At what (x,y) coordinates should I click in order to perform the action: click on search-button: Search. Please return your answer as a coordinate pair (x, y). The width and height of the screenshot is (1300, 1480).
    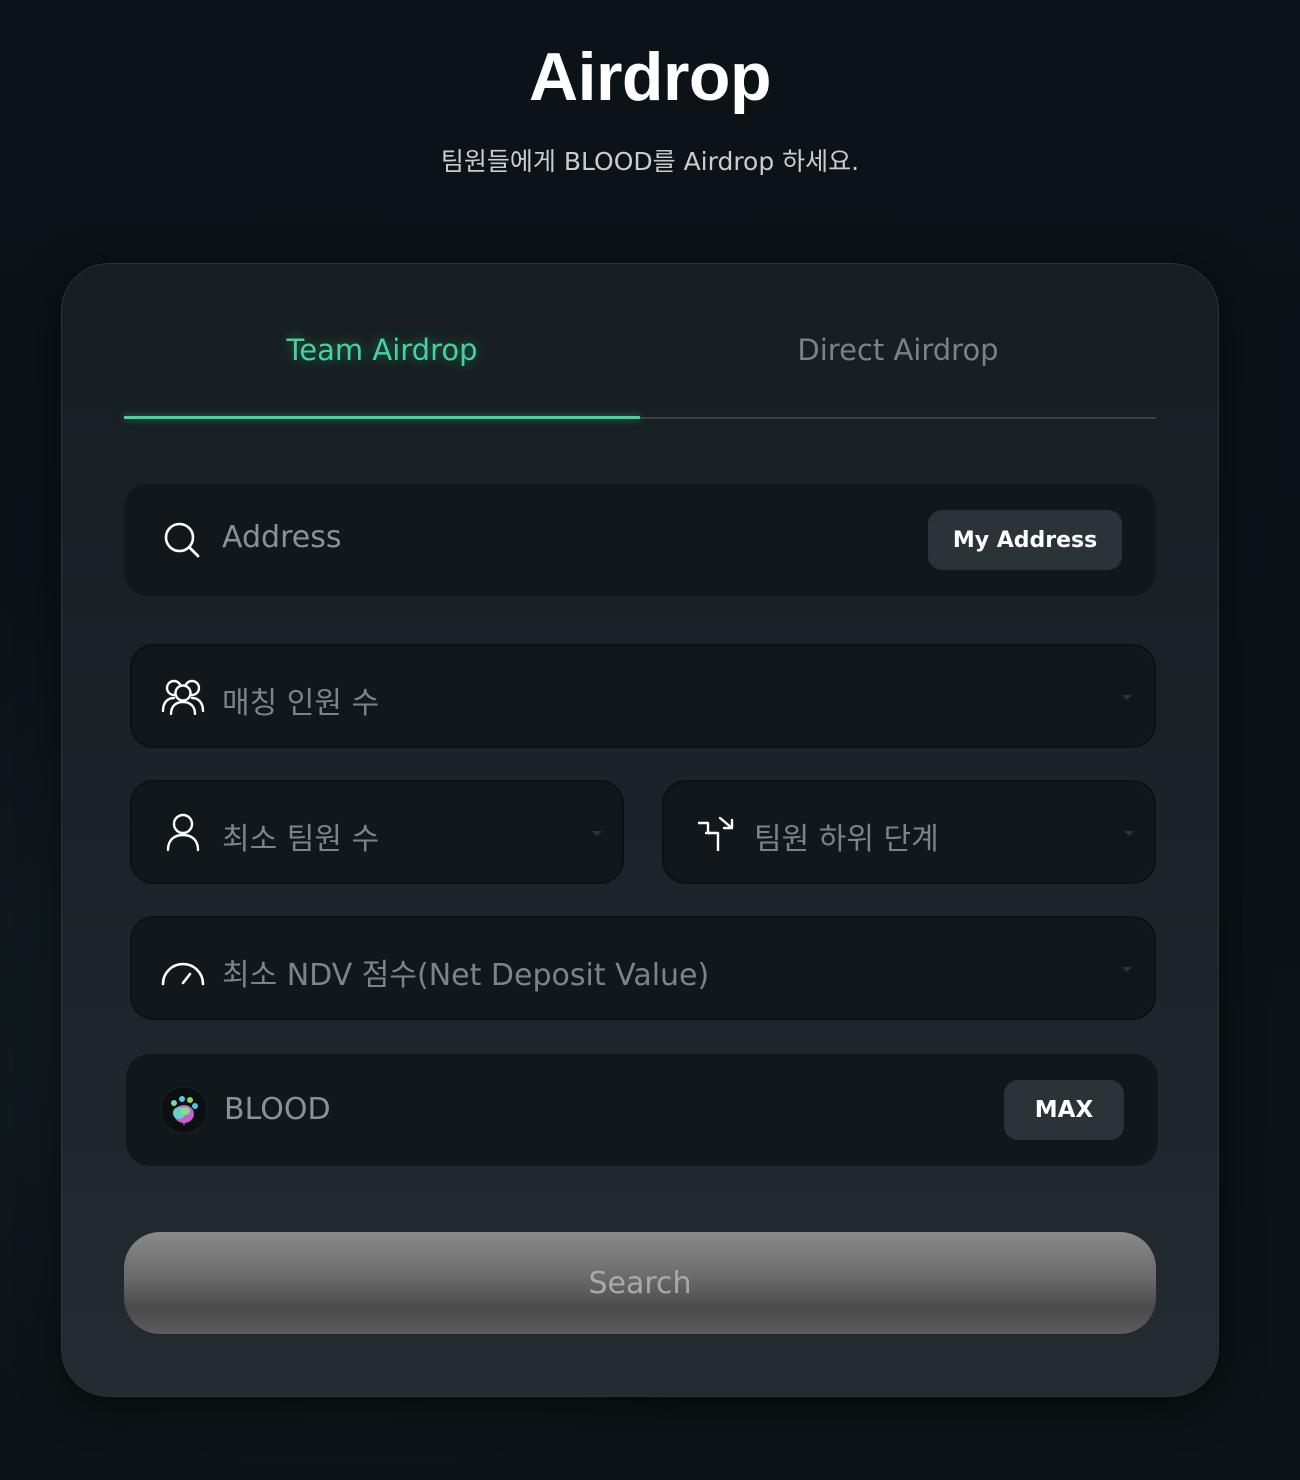
    Looking at the image, I should click on (640, 1283).